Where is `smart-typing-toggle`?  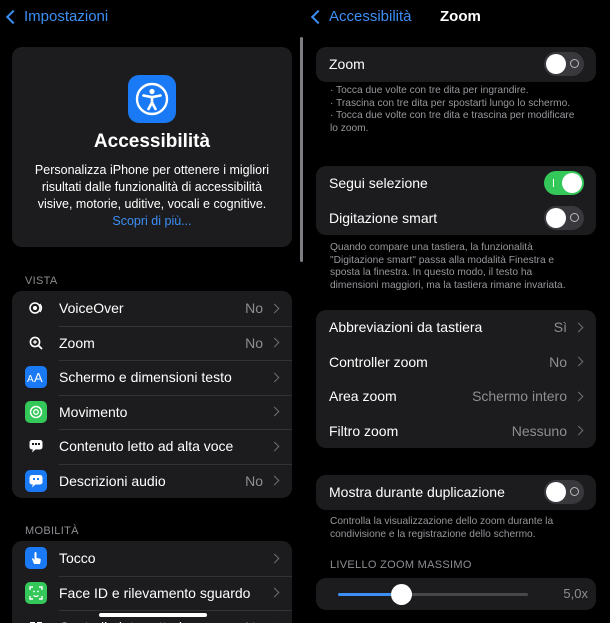
smart-typing-toggle is located at coordinates (564, 217).